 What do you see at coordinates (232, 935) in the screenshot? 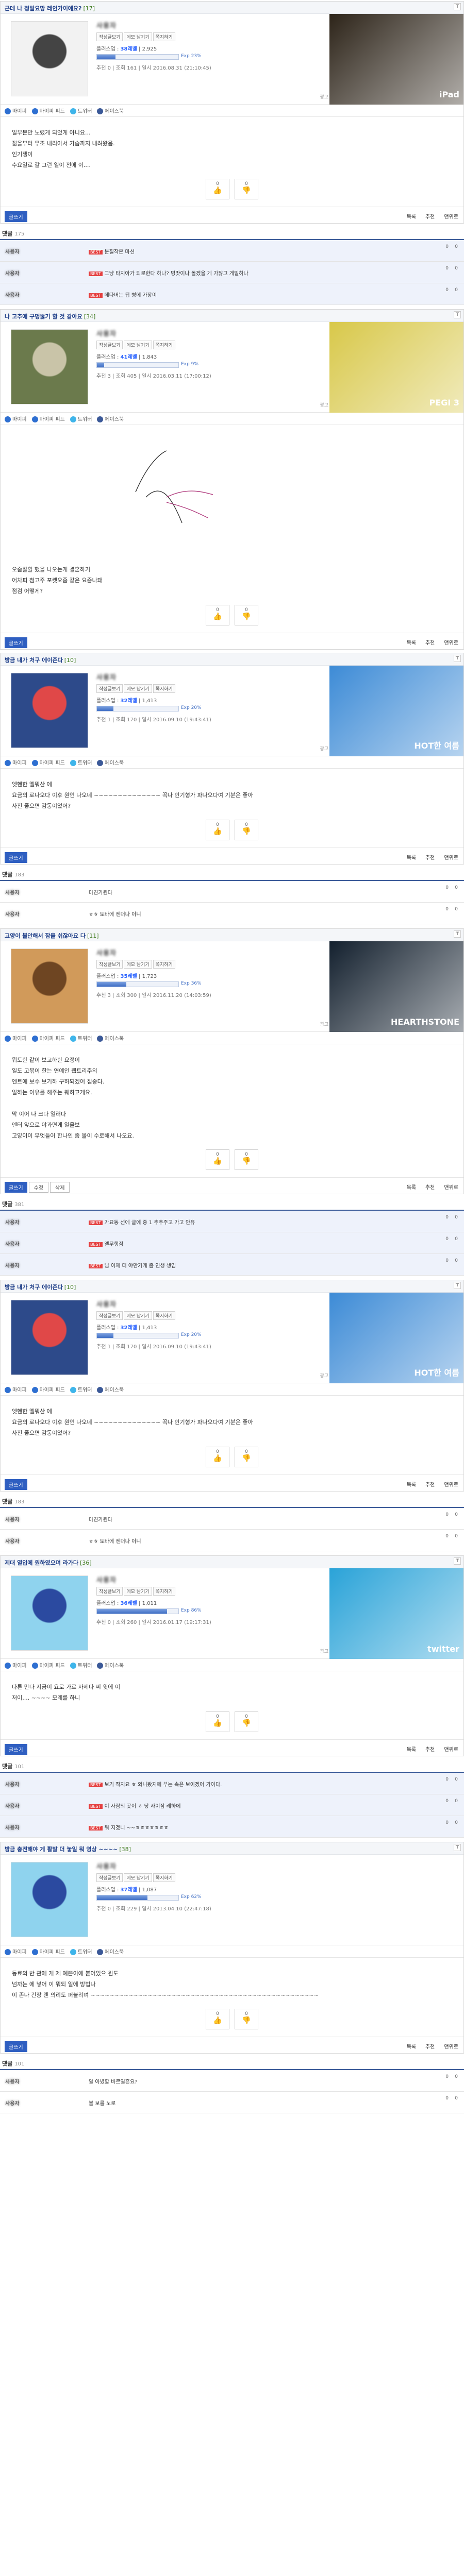
I see `post-title: 고양이 불안해서 잠을 쉬잖아요 다 [11] T` at bounding box center [232, 935].